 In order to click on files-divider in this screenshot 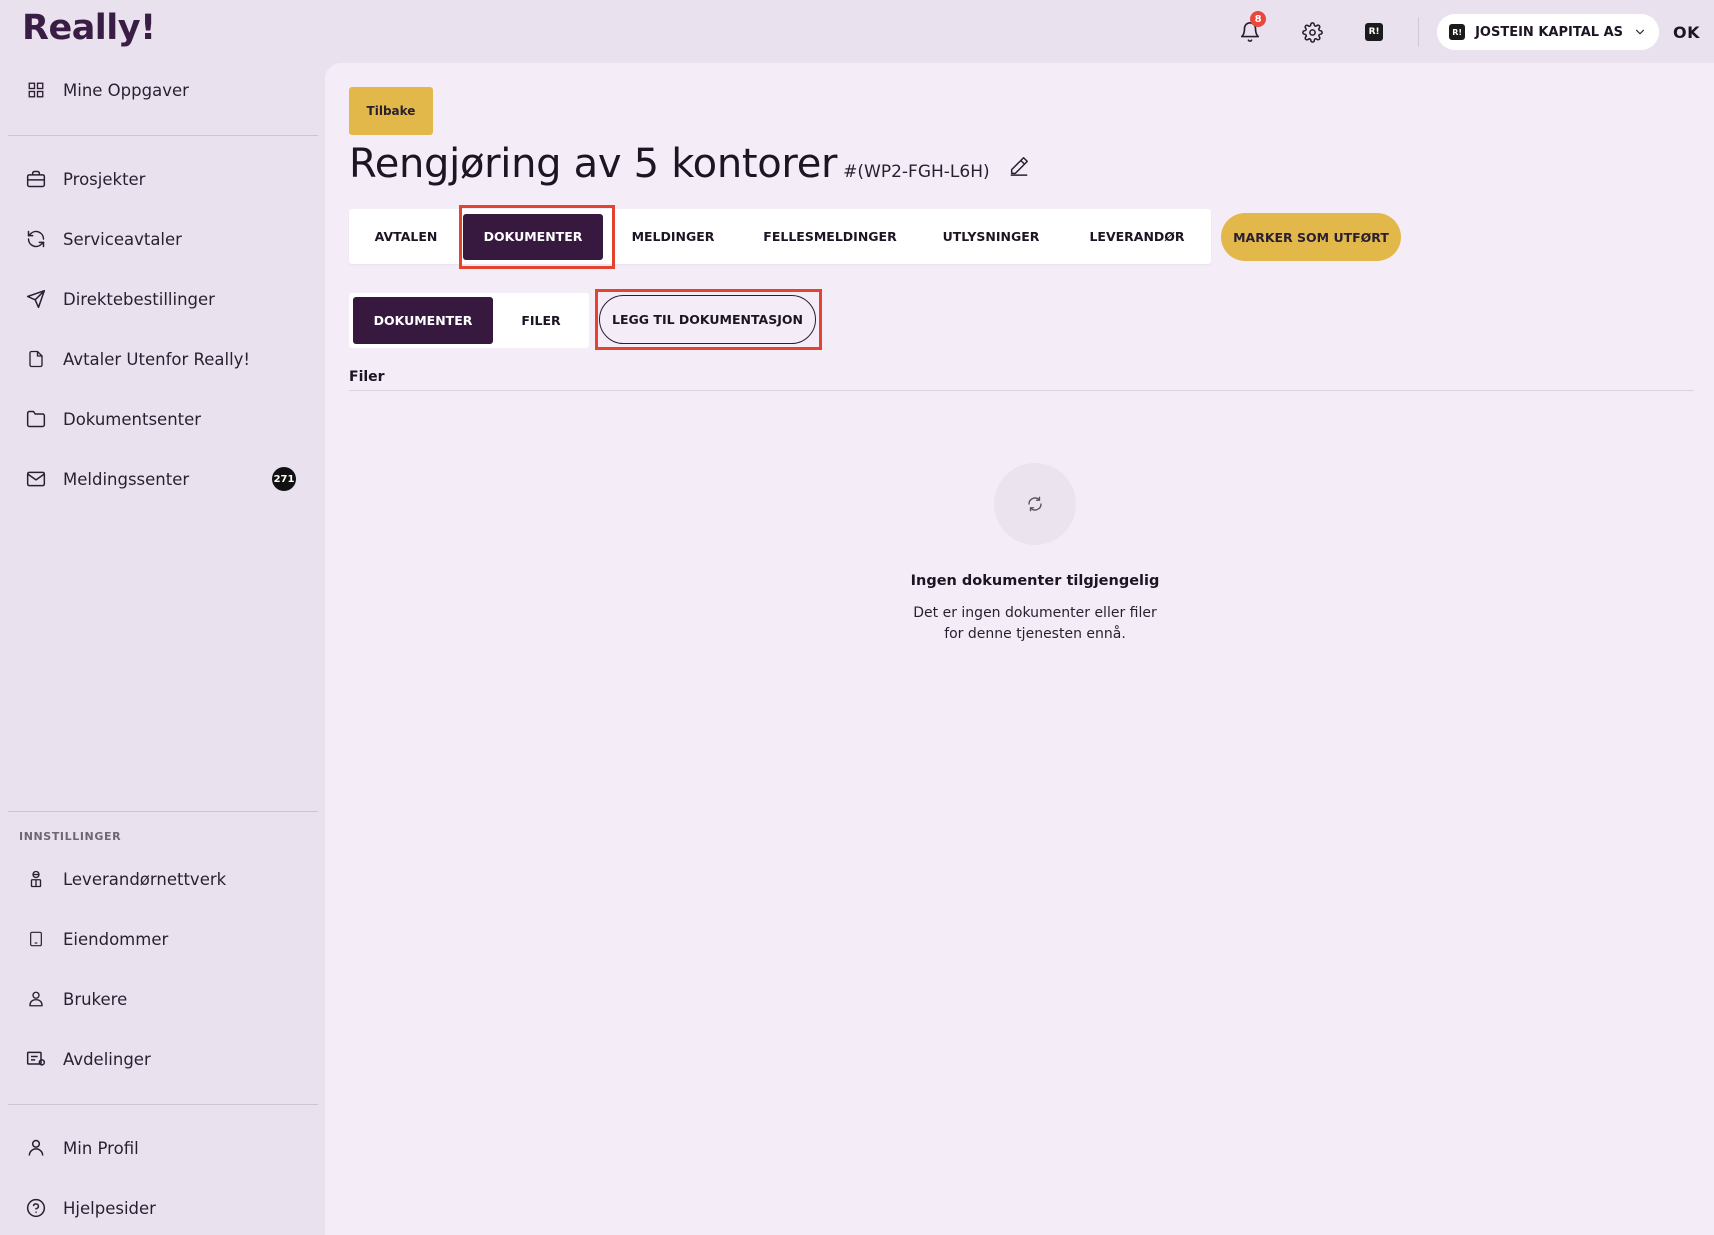, I will do `click(1021, 390)`.